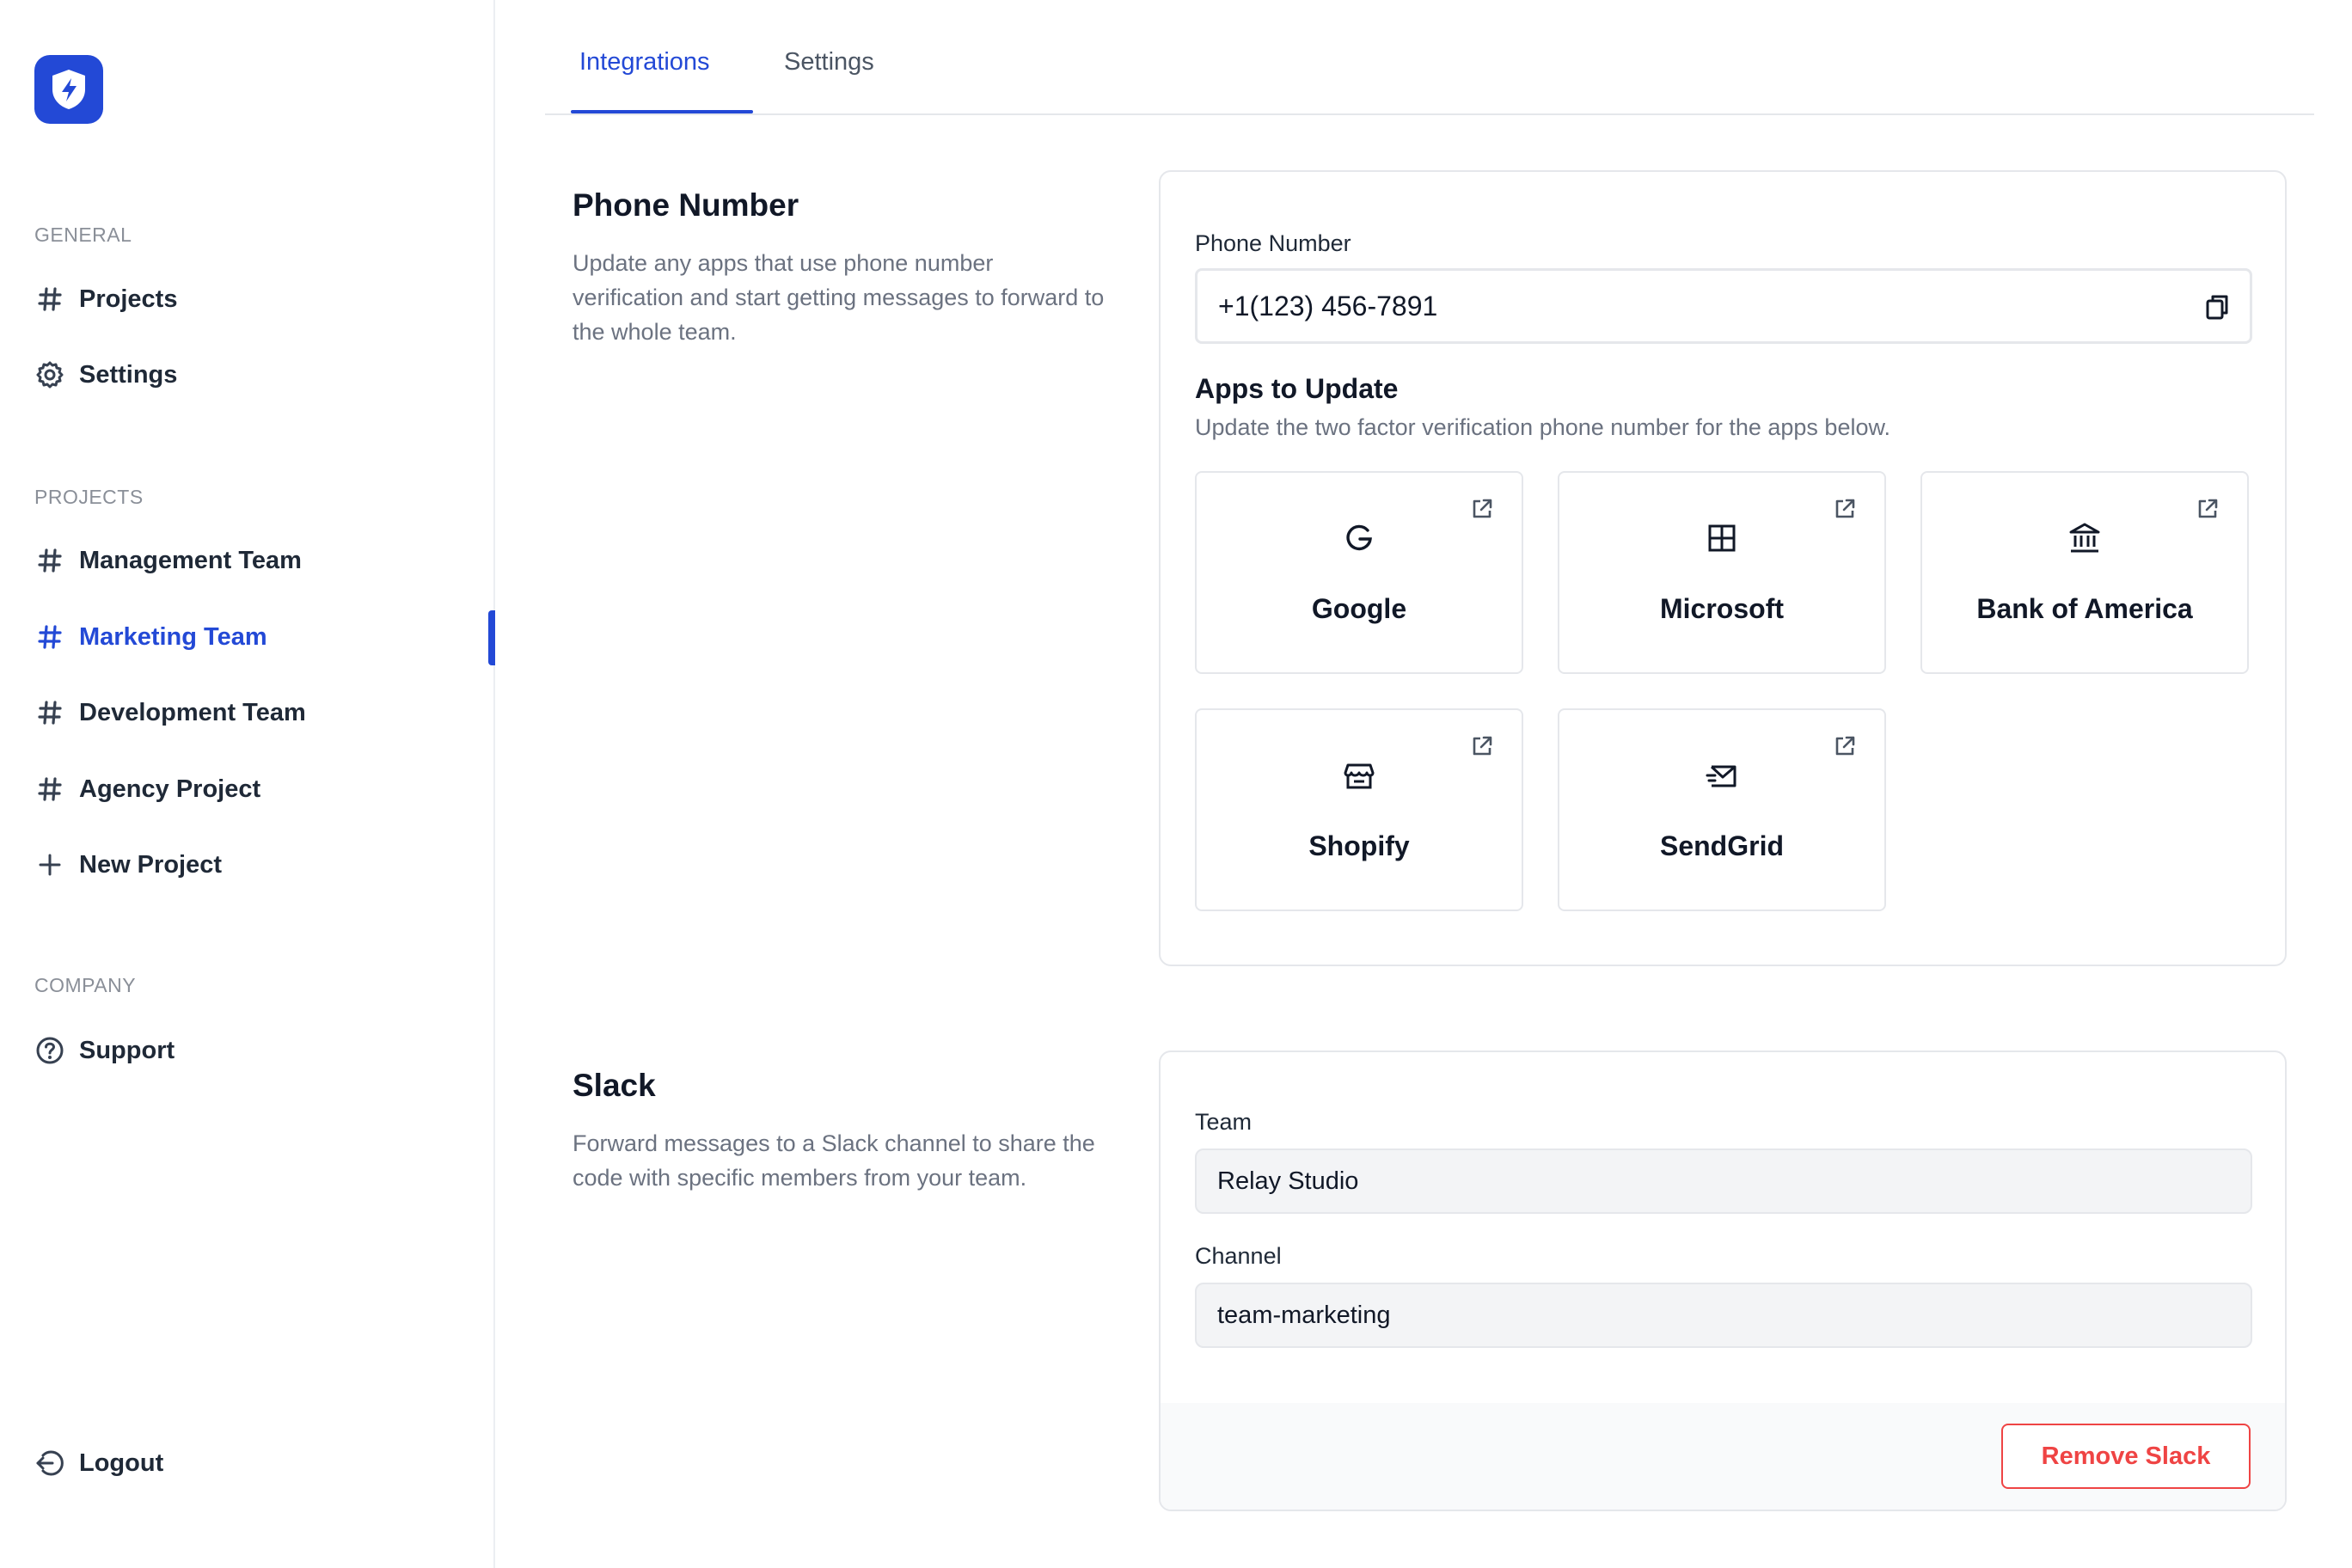 Image resolution: width=2352 pixels, height=1568 pixels. Describe the element at coordinates (686, 205) in the screenshot. I see `phone-section-title: Phone Number` at that location.